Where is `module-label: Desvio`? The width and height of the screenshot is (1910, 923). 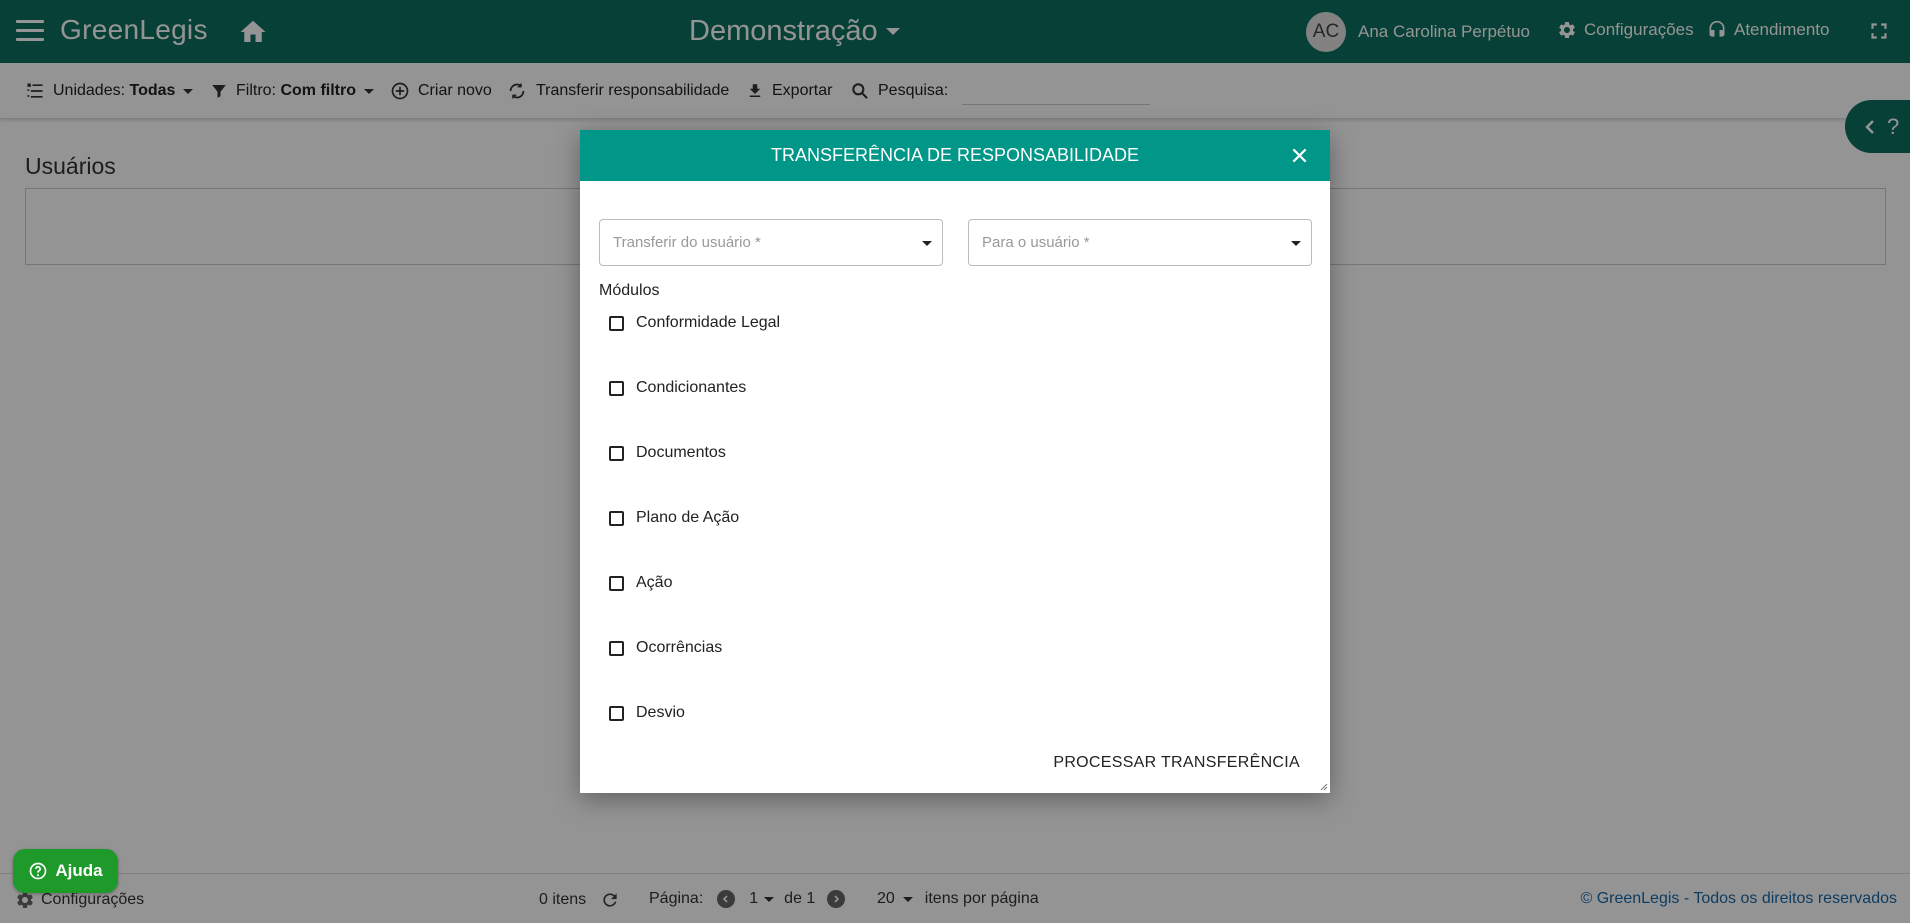 module-label: Desvio is located at coordinates (660, 712).